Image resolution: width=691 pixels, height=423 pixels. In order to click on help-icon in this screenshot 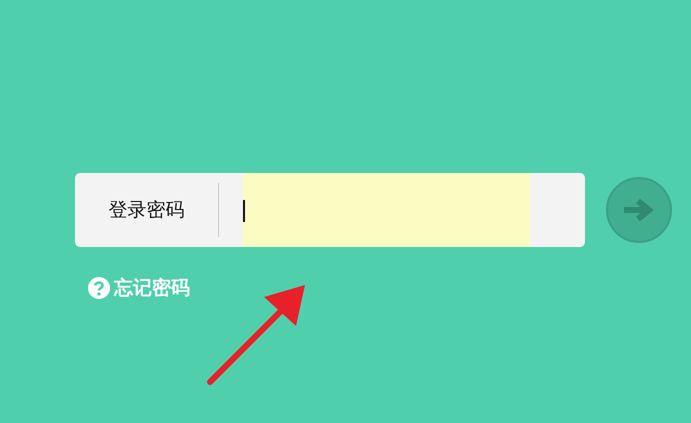, I will do `click(99, 288)`.